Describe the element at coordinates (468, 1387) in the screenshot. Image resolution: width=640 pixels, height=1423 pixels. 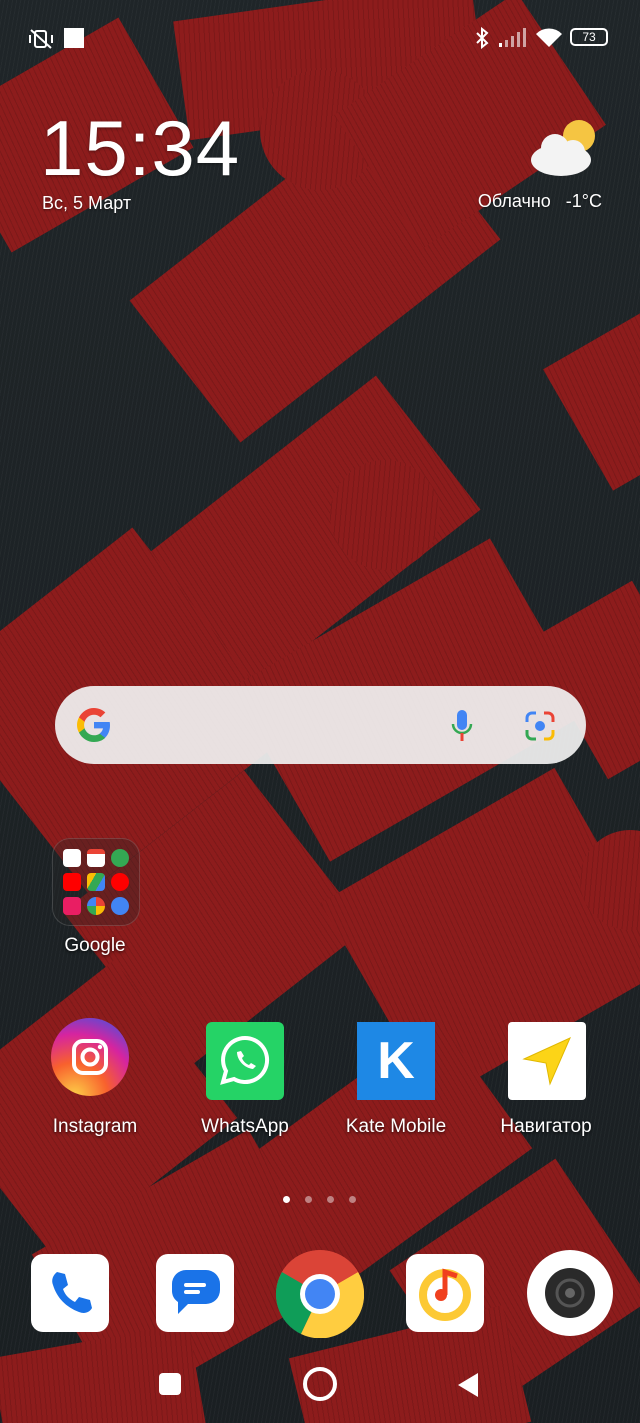
I see `back-icon` at that location.